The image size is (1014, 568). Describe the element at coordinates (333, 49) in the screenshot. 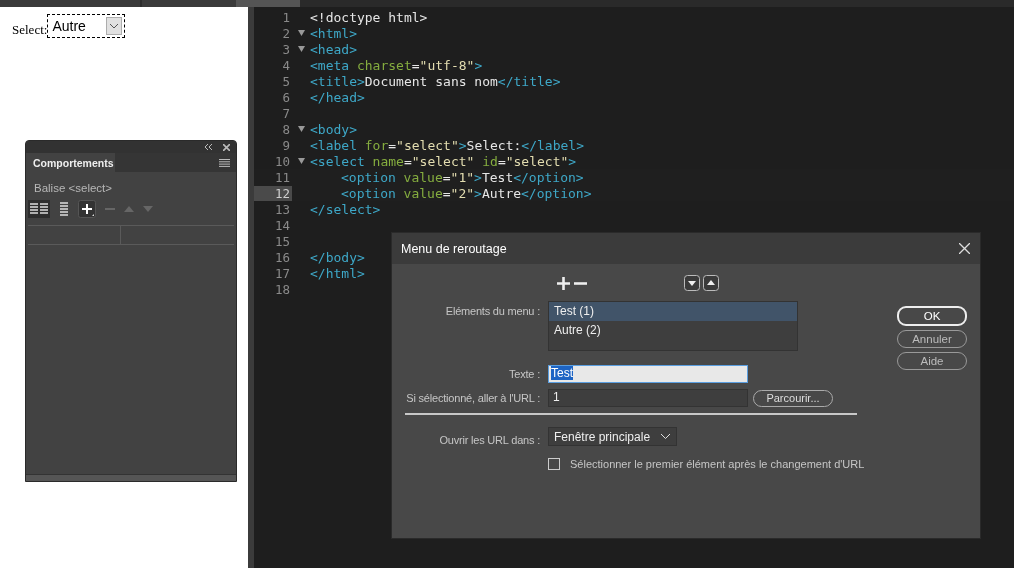

I see `code-line: <head>` at that location.